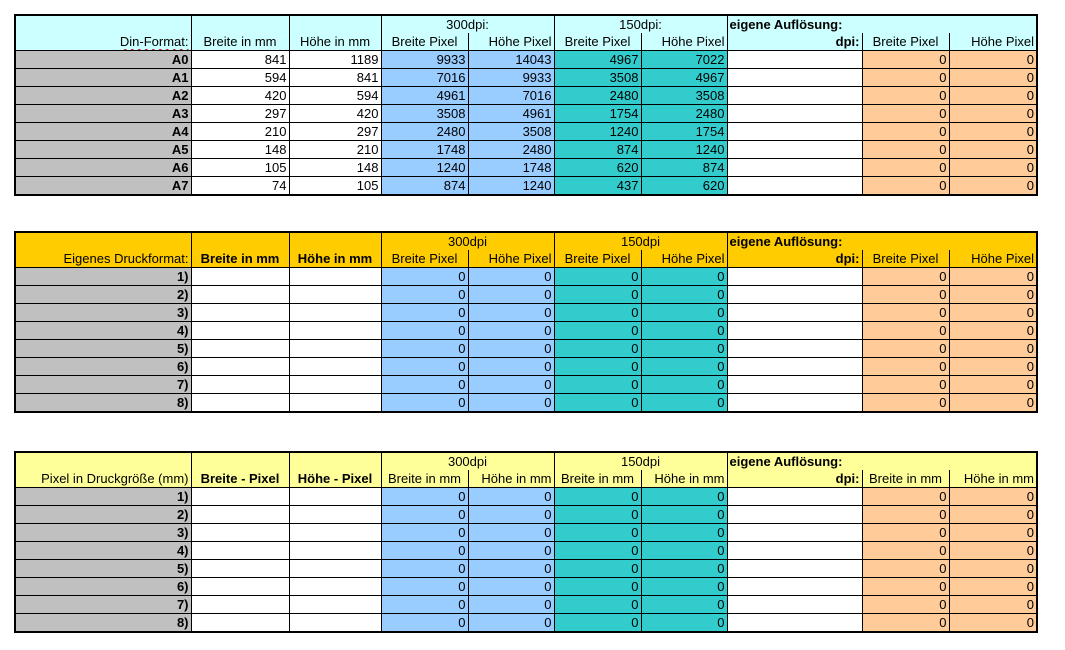 This screenshot has height=650, width=1065. Describe the element at coordinates (526, 95) in the screenshot. I see `table-row: A2 420 594 4961 7016 2480 3508 0 0` at that location.